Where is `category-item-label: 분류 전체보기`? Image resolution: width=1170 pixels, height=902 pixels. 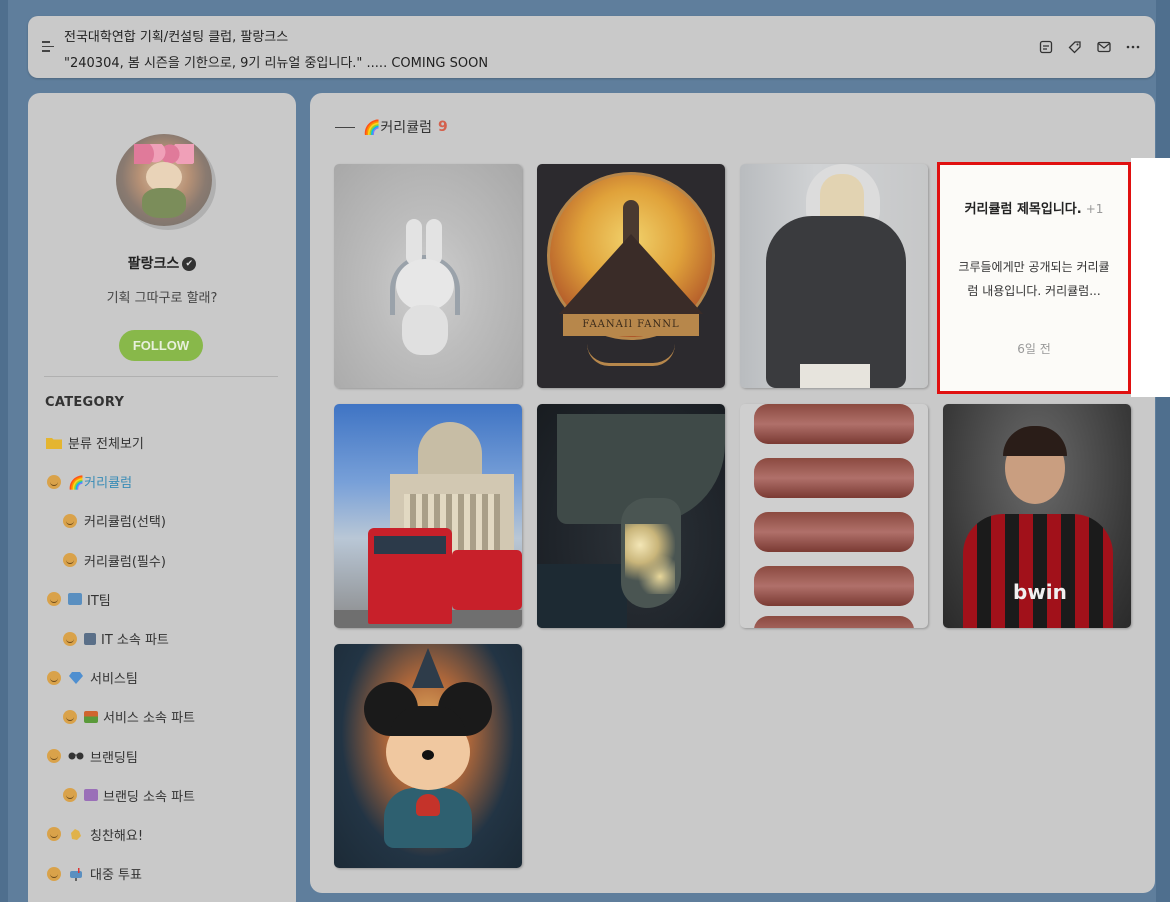
category-item-label: 분류 전체보기 is located at coordinates (106, 445).